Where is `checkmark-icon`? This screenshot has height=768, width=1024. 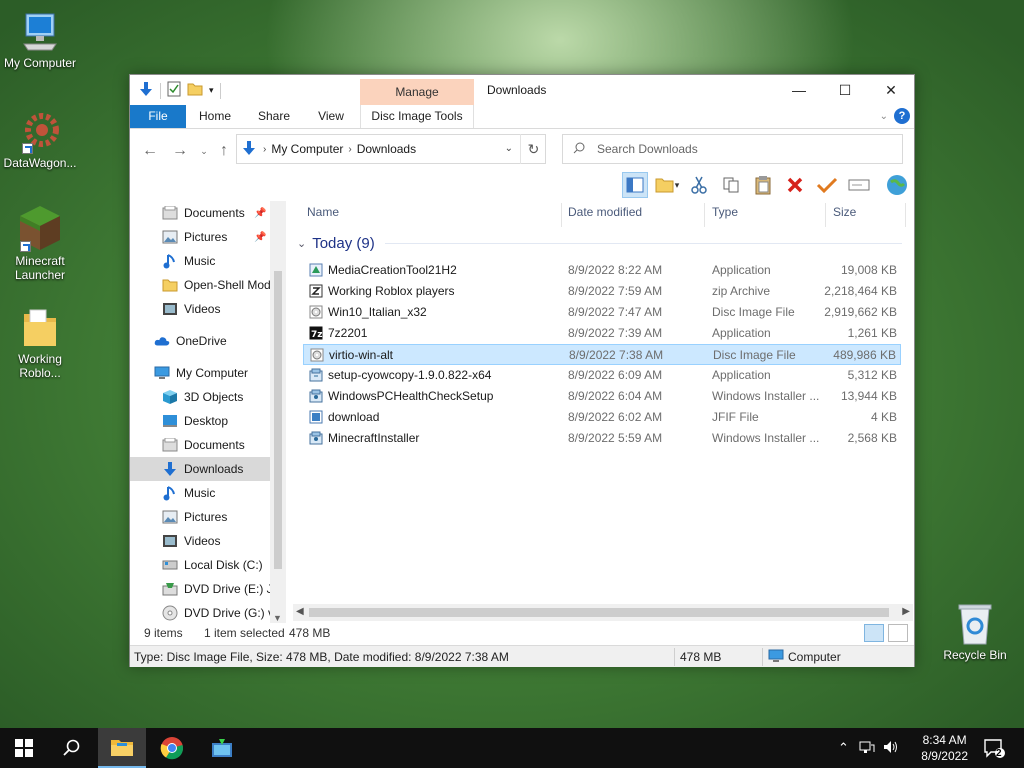 checkmark-icon is located at coordinates (827, 185).